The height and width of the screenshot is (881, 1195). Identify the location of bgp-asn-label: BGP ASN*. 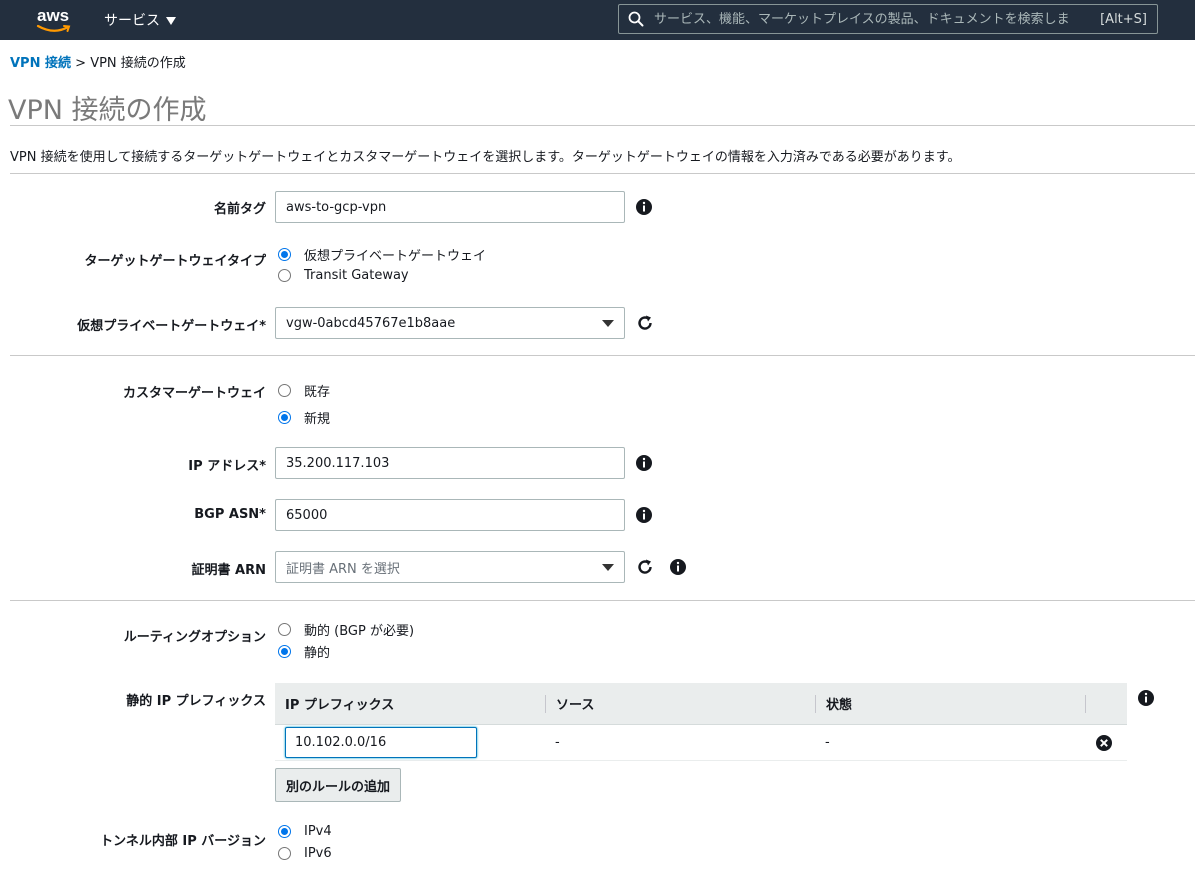
(230, 514).